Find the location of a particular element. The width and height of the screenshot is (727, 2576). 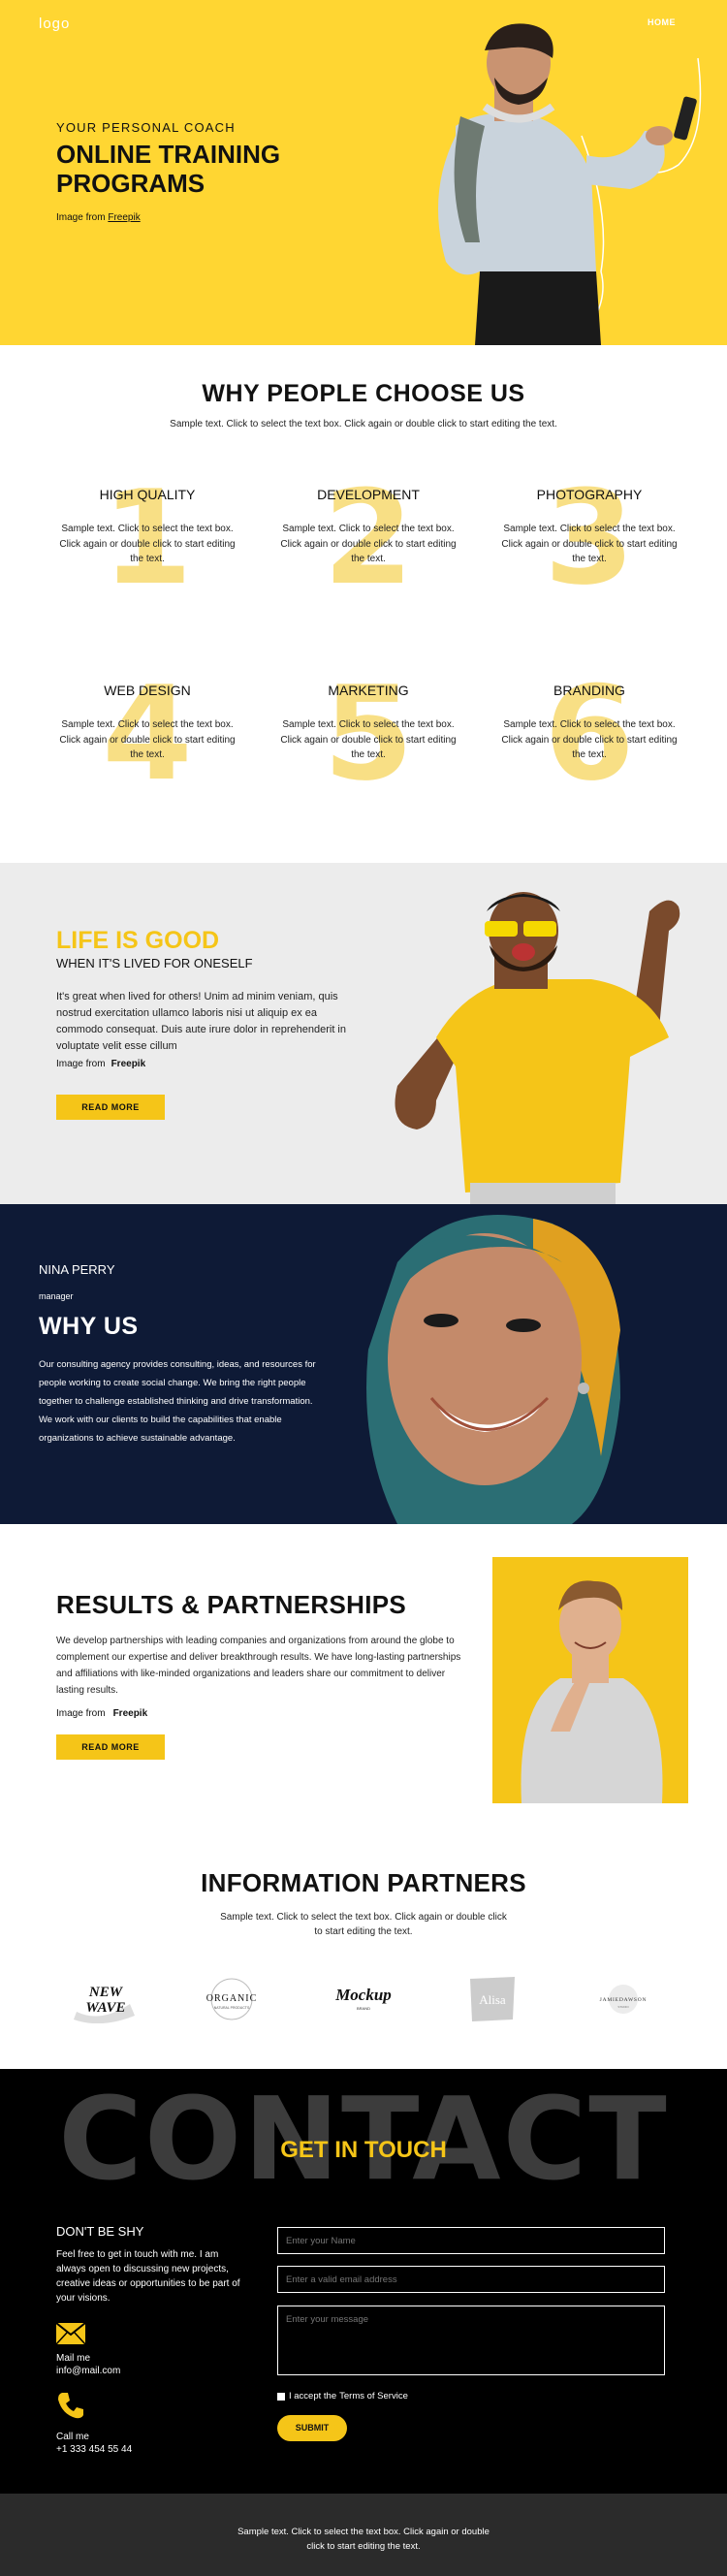

feature-title: WEB DESIGN is located at coordinates (148, 691).